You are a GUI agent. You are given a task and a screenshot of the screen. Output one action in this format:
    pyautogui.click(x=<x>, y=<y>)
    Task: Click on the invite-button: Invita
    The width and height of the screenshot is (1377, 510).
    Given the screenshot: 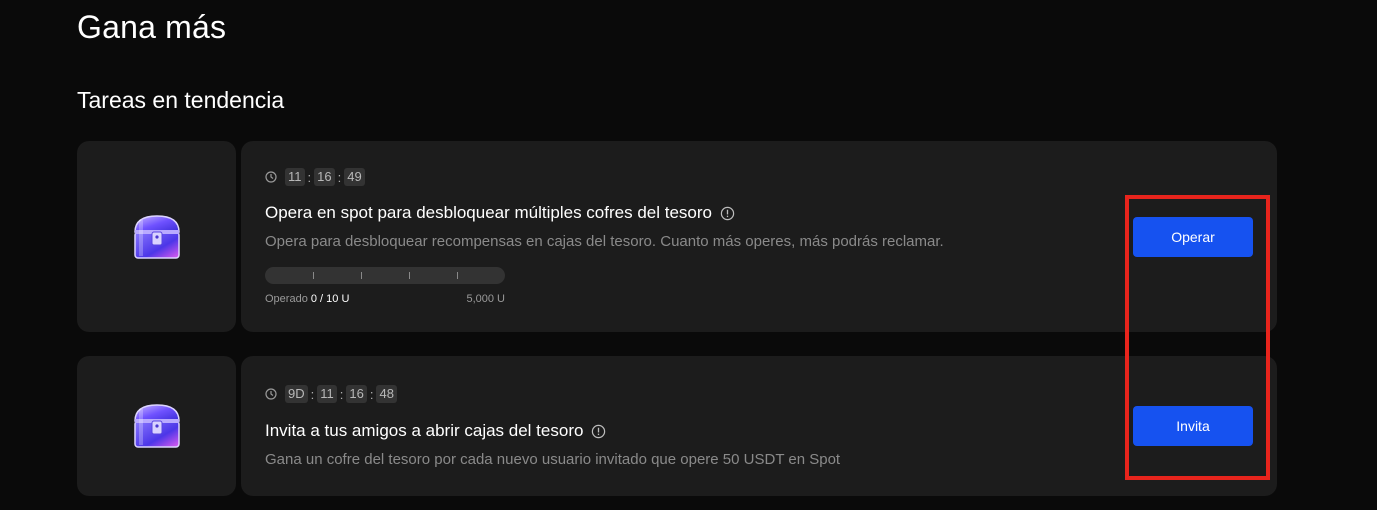 What is the action you would take?
    pyautogui.click(x=1193, y=426)
    